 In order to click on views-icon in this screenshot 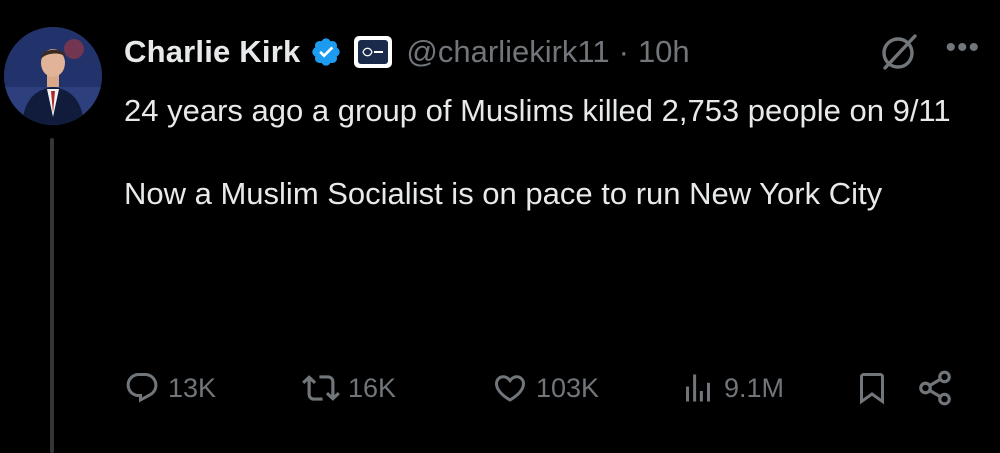, I will do `click(698, 388)`.